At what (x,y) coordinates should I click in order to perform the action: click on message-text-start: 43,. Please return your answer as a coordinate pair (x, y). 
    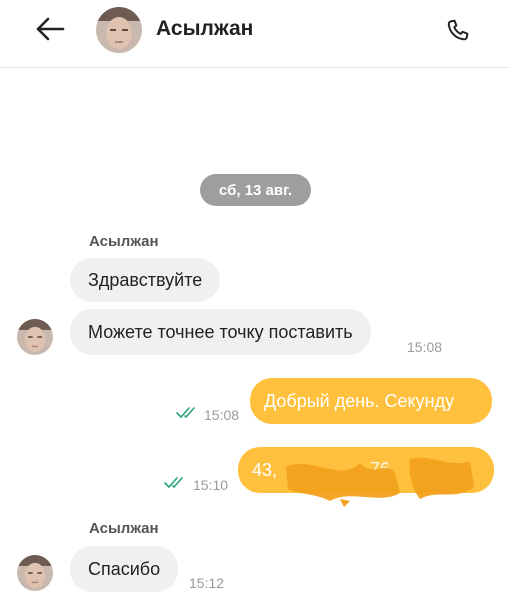
    Looking at the image, I should click on (265, 469).